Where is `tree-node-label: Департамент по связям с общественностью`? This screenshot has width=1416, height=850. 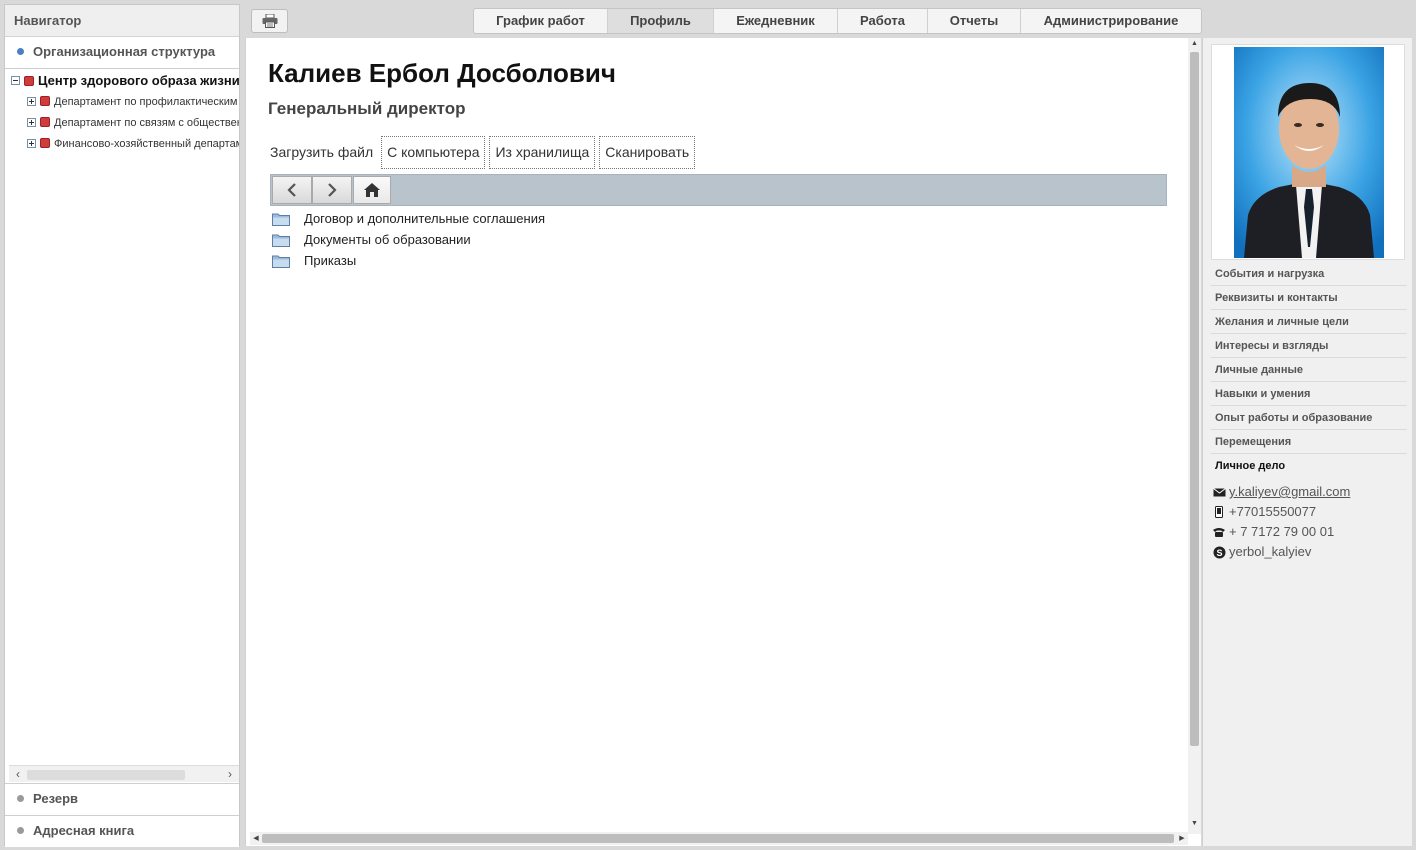
tree-node-label: Департамент по связям с общественностью is located at coordinates (146, 123).